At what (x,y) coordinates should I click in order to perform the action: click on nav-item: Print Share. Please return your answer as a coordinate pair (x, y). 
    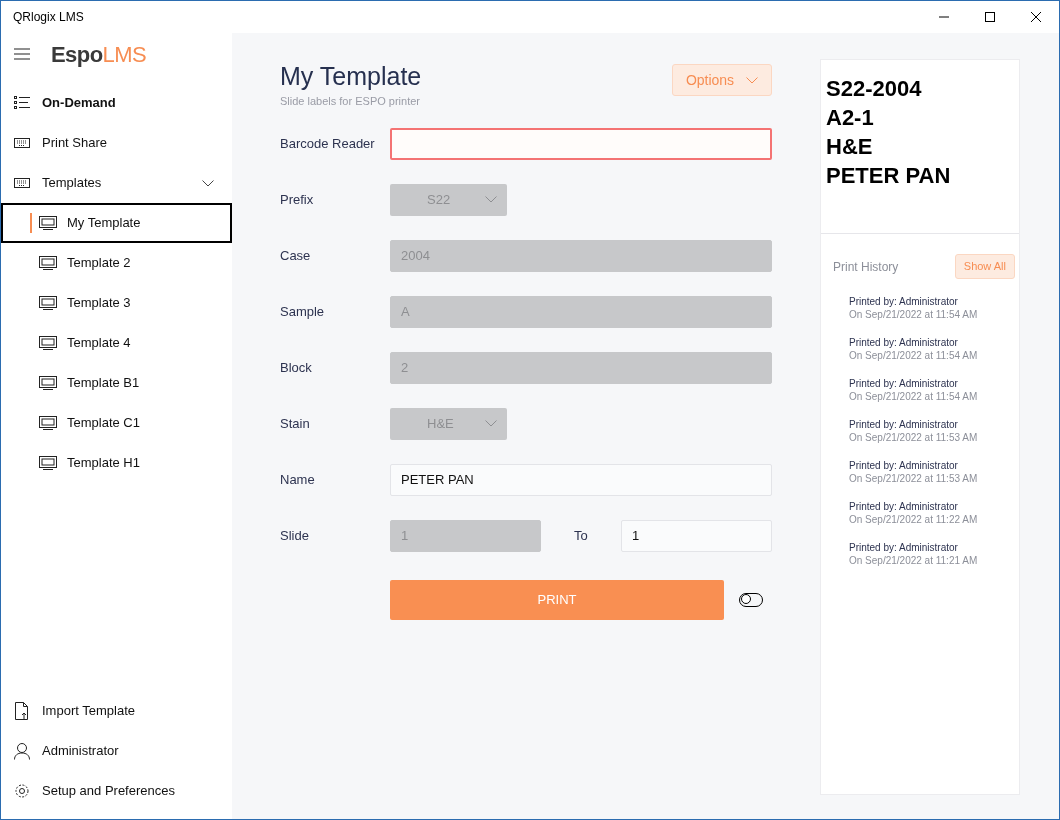
    Looking at the image, I should click on (116, 143).